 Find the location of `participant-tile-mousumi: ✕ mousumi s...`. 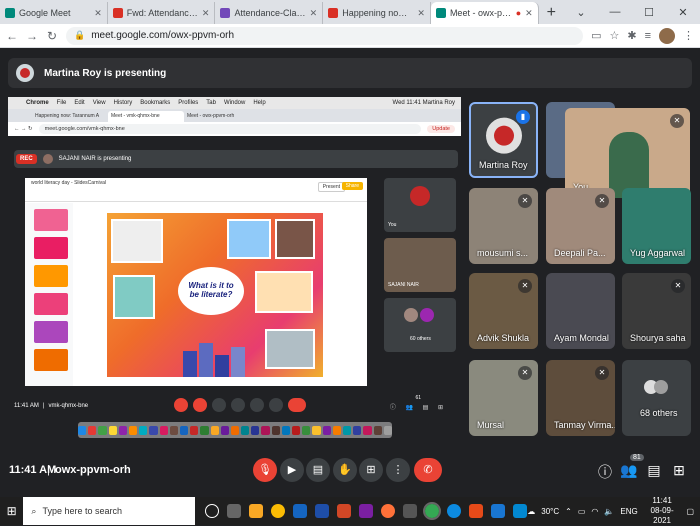

participant-tile-mousumi: ✕ mousumi s... is located at coordinates (503, 226).